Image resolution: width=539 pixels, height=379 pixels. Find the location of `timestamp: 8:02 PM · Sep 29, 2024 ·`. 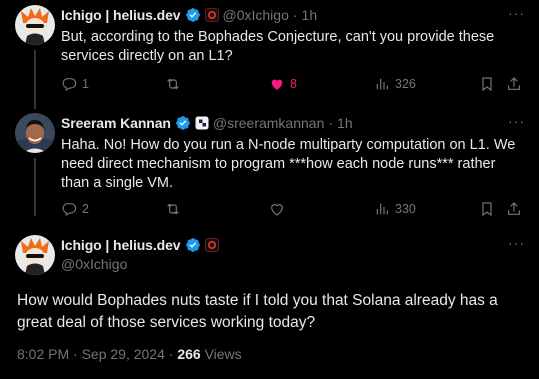

timestamp: 8:02 PM · Sep 29, 2024 · is located at coordinates (97, 354).